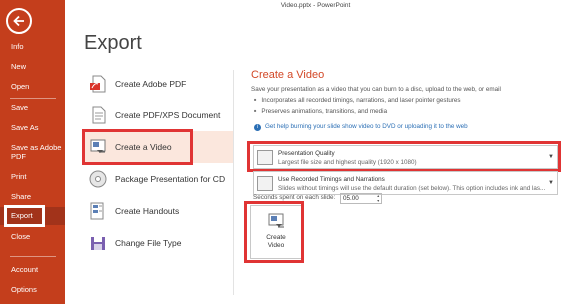 The height and width of the screenshot is (304, 566). I want to click on nav-divider, so click(33, 256).